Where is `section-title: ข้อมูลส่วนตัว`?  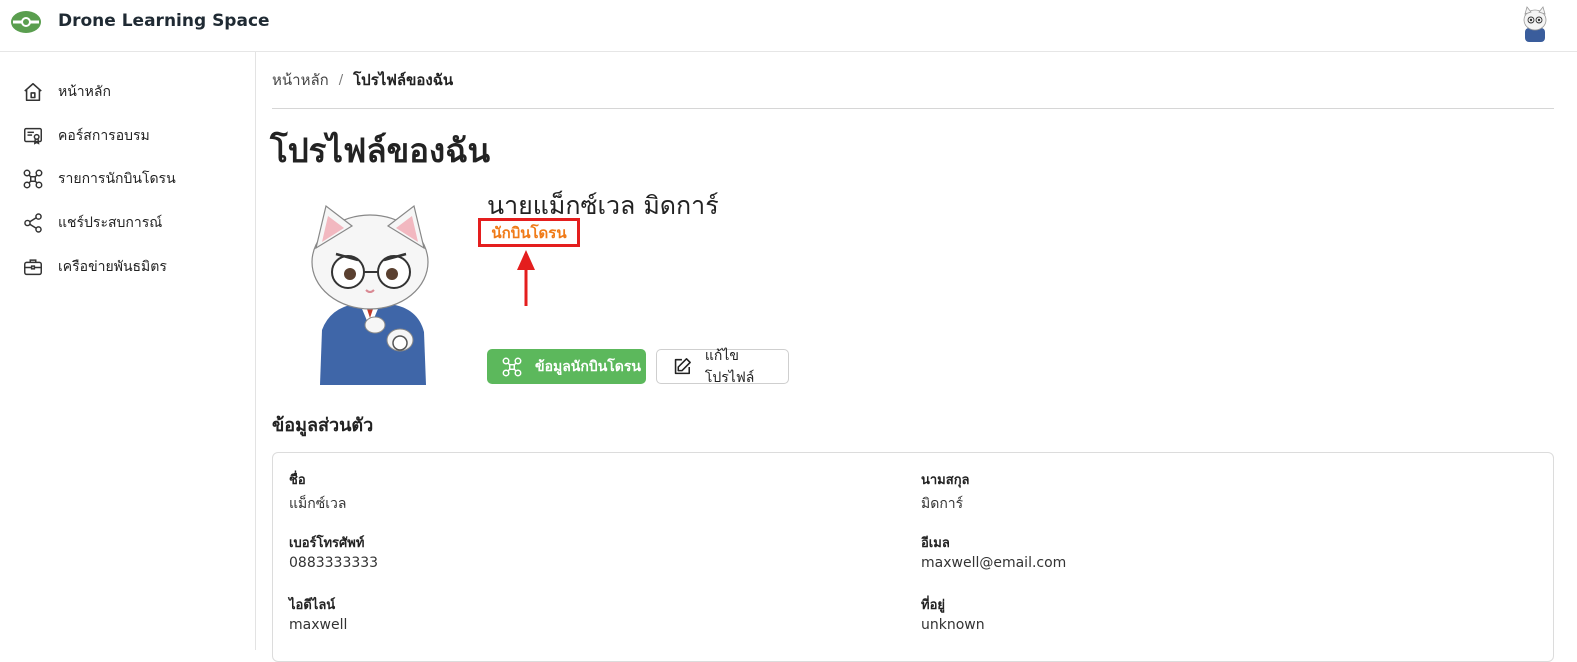
section-title: ข้อมูลส่วนตัว is located at coordinates (323, 425).